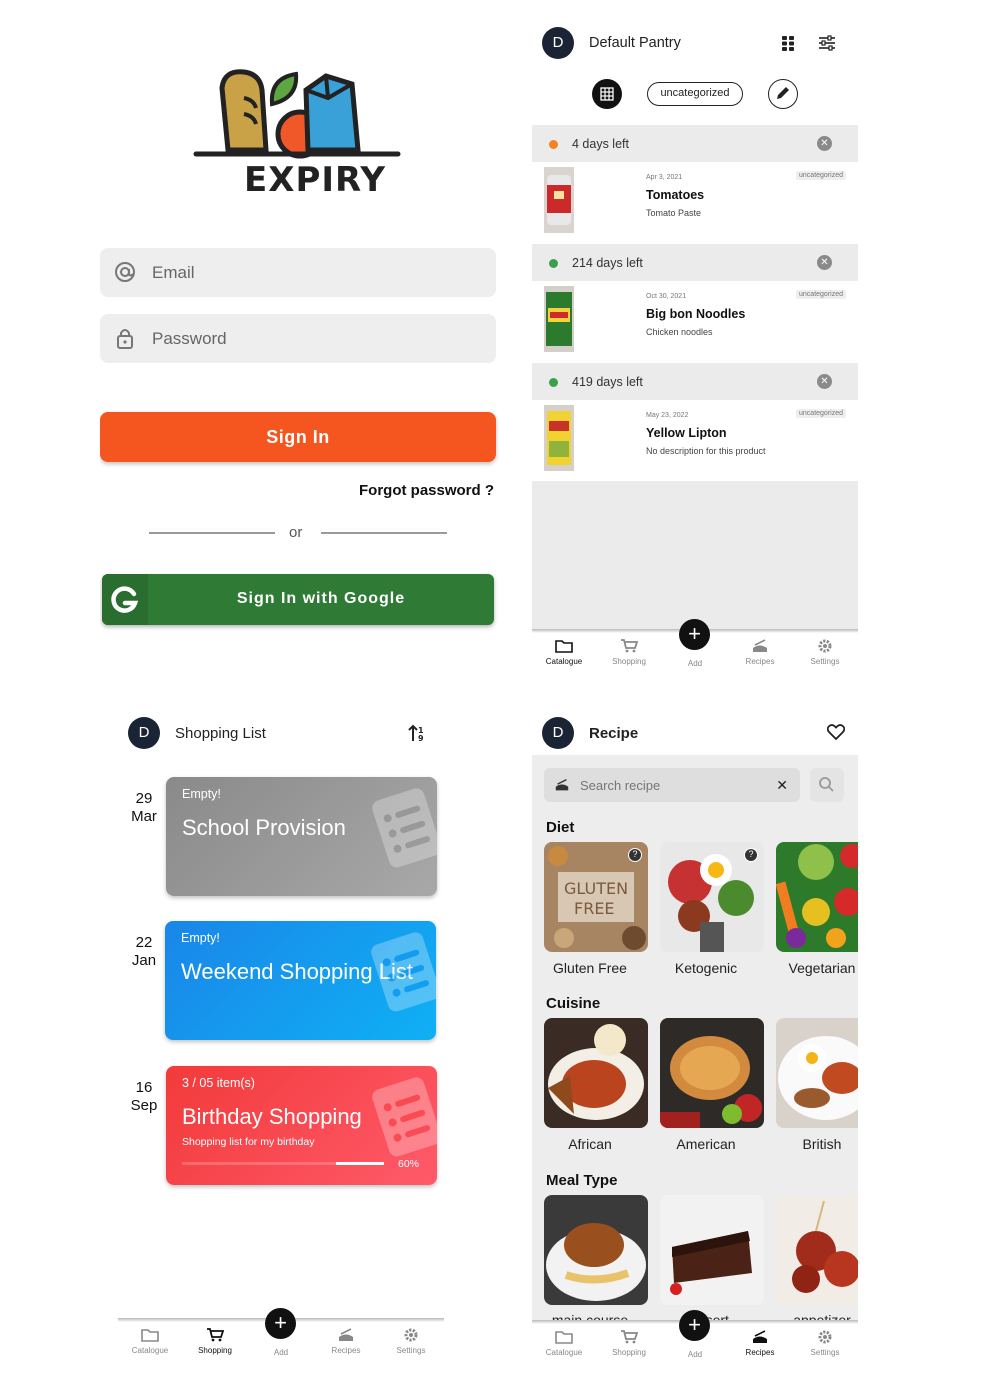 The width and height of the screenshot is (996, 1384). I want to click on product-description: Chicken noodles, so click(679, 332).